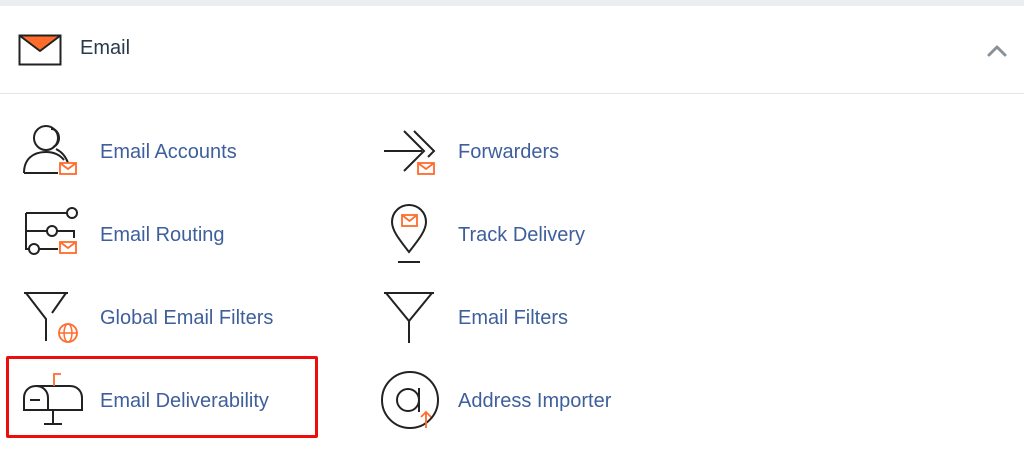 The height and width of the screenshot is (453, 1024). I want to click on mailbox-icon, so click(53, 399).